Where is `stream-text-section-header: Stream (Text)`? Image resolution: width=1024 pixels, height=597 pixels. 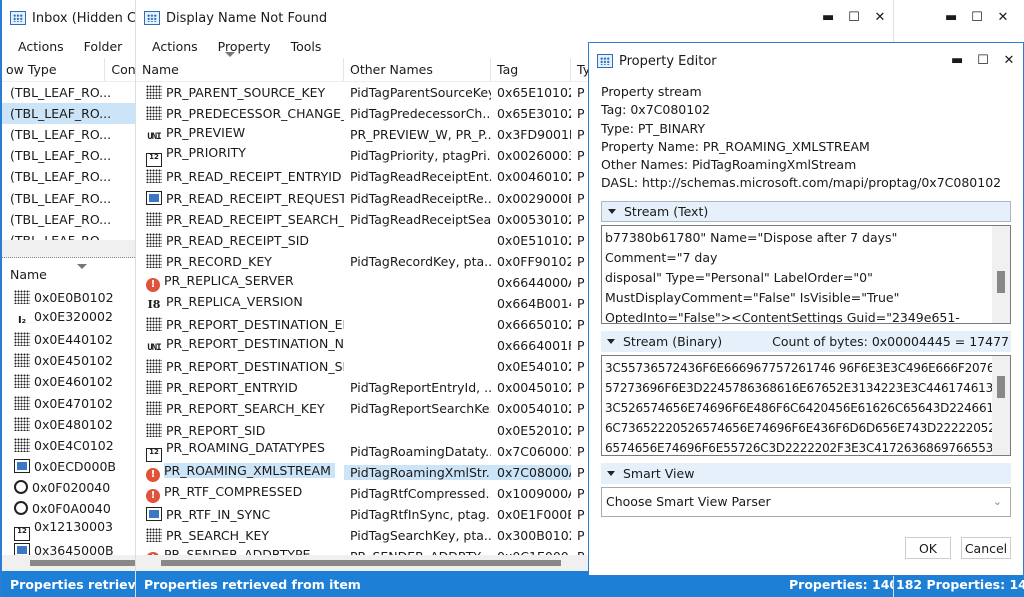 stream-text-section-header: Stream (Text) is located at coordinates (806, 211).